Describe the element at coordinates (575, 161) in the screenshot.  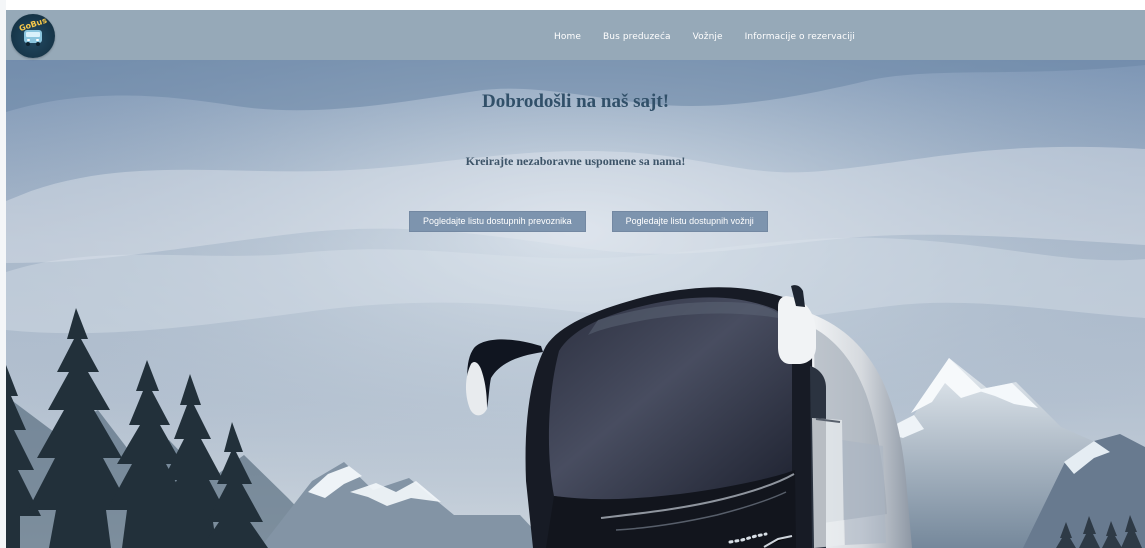
I see `hero-subtitle: Kreirajte nezaboravne uspomene sa nama!` at that location.